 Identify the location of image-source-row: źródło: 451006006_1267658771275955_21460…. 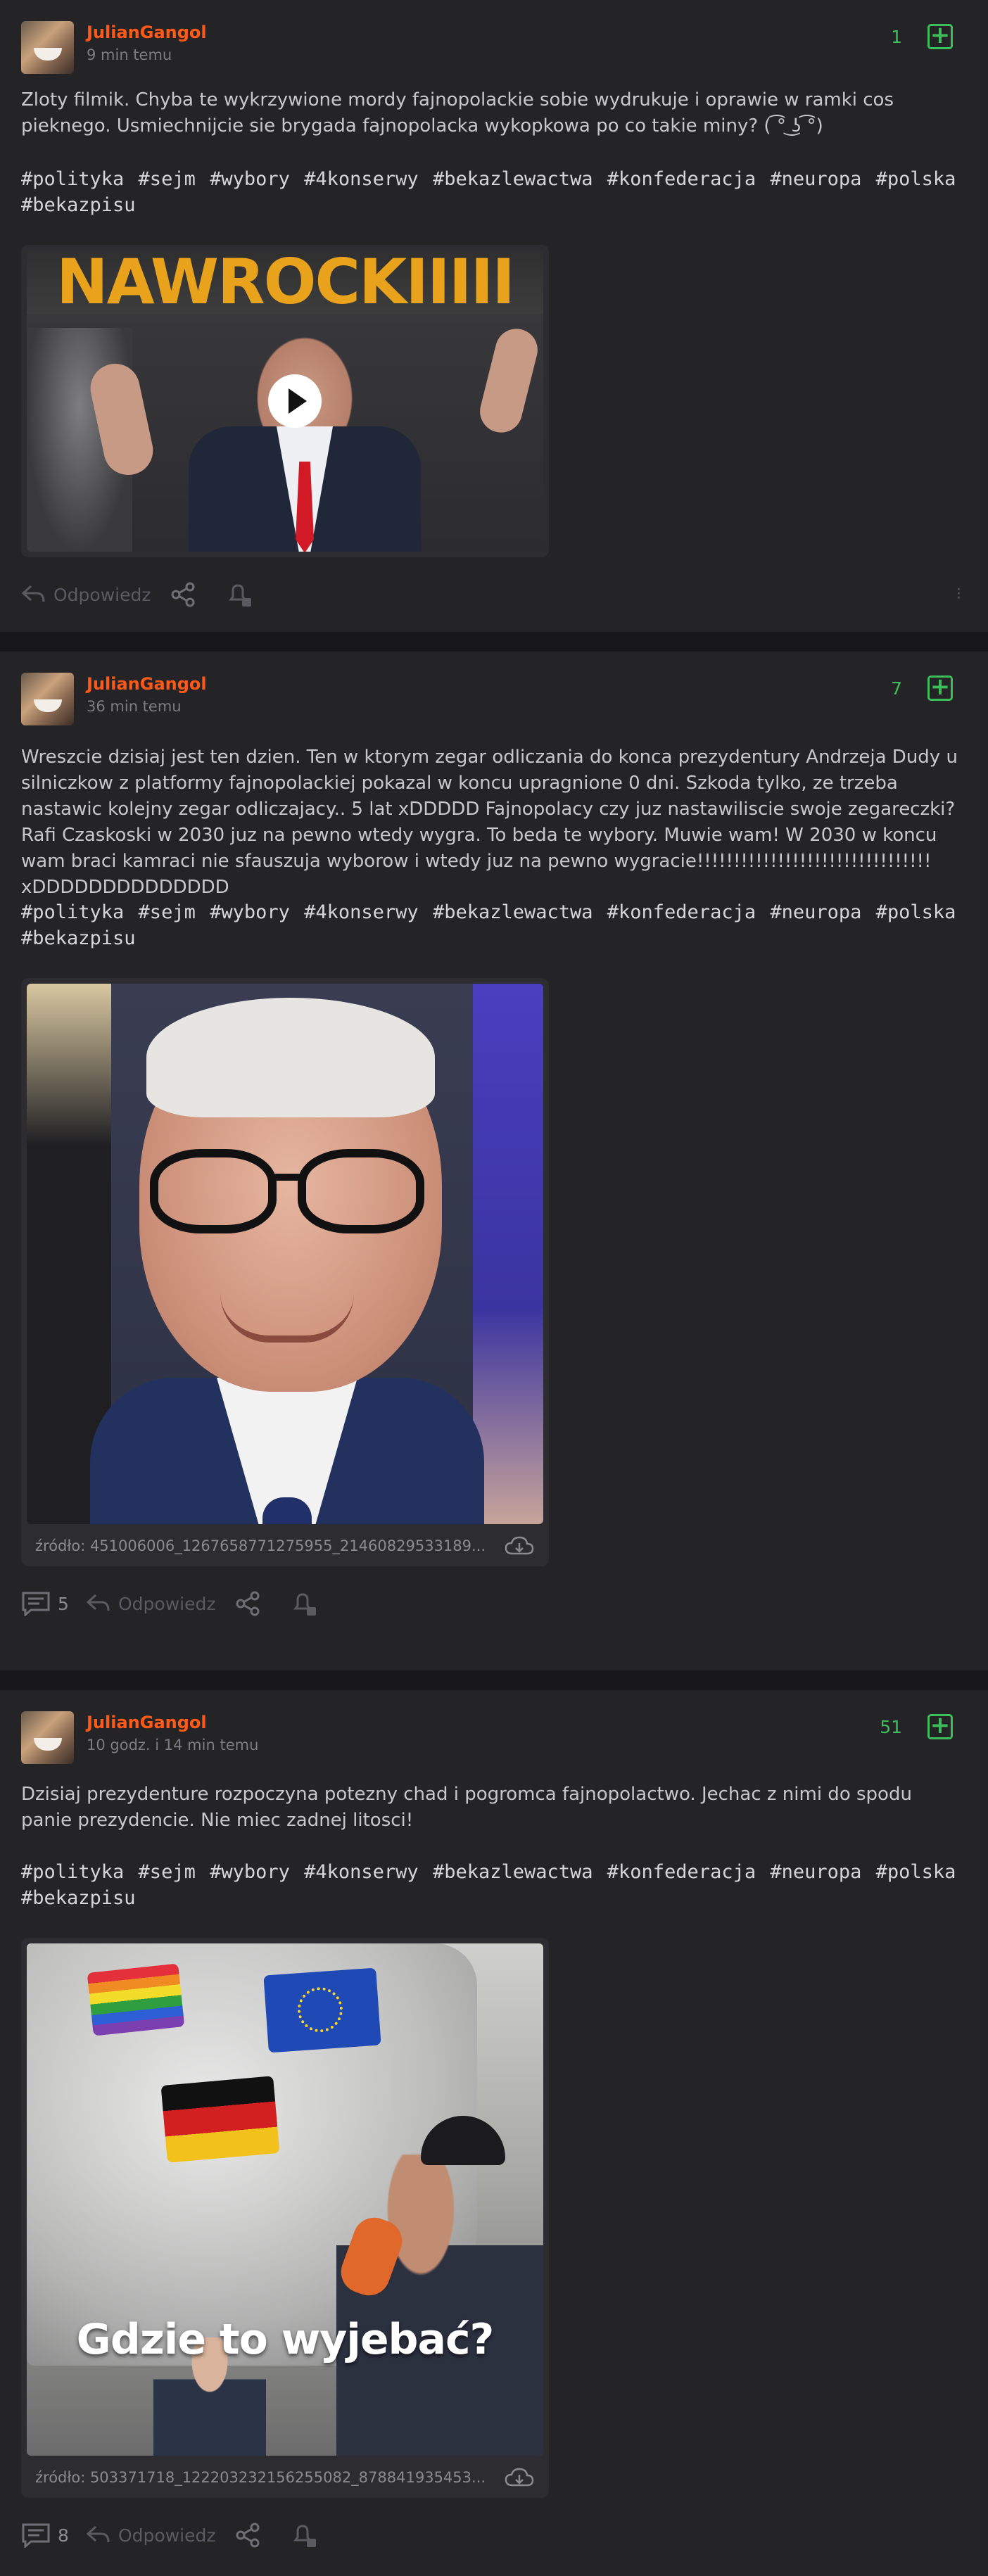
(285, 1547).